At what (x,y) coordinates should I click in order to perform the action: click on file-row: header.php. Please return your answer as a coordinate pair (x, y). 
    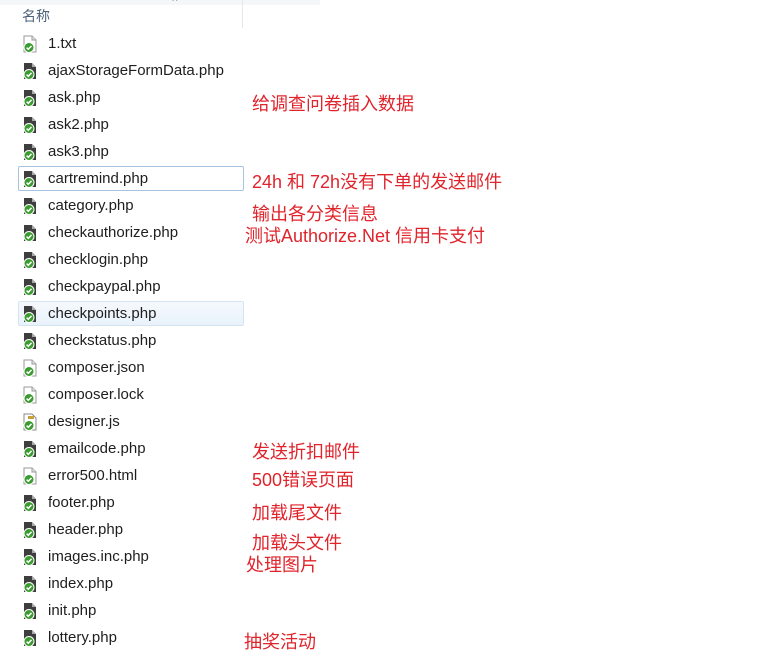
    Looking at the image, I should click on (131, 529).